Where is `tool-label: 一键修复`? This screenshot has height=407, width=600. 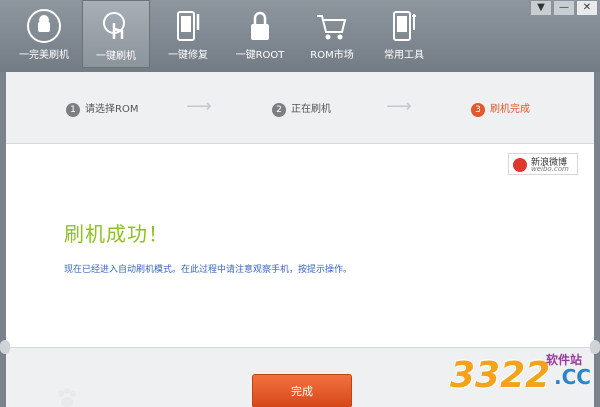
tool-label: 一键修复 is located at coordinates (188, 55).